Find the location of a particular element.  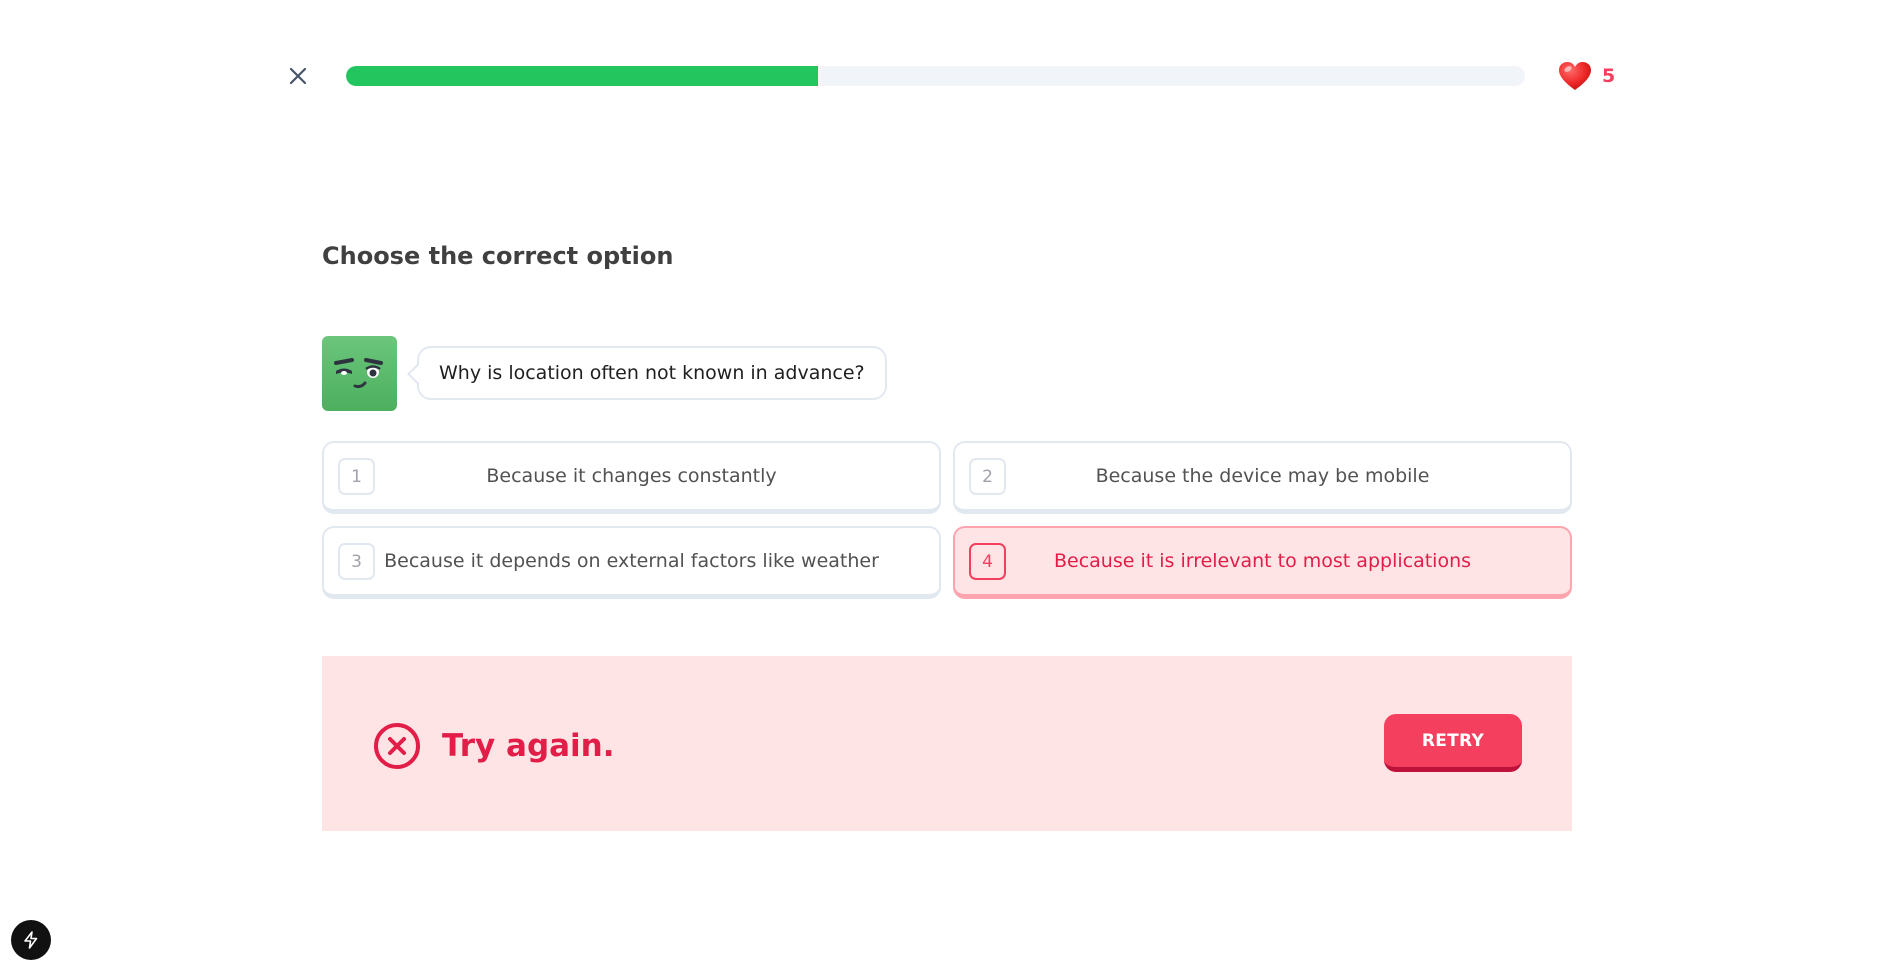

heart-icon is located at coordinates (1575, 76).